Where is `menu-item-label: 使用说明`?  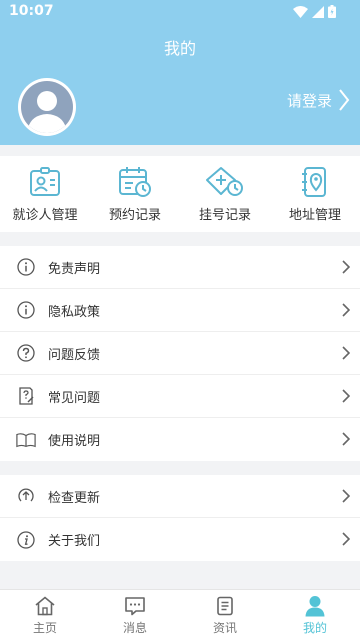
menu-item-label: 使用说明 is located at coordinates (74, 441).